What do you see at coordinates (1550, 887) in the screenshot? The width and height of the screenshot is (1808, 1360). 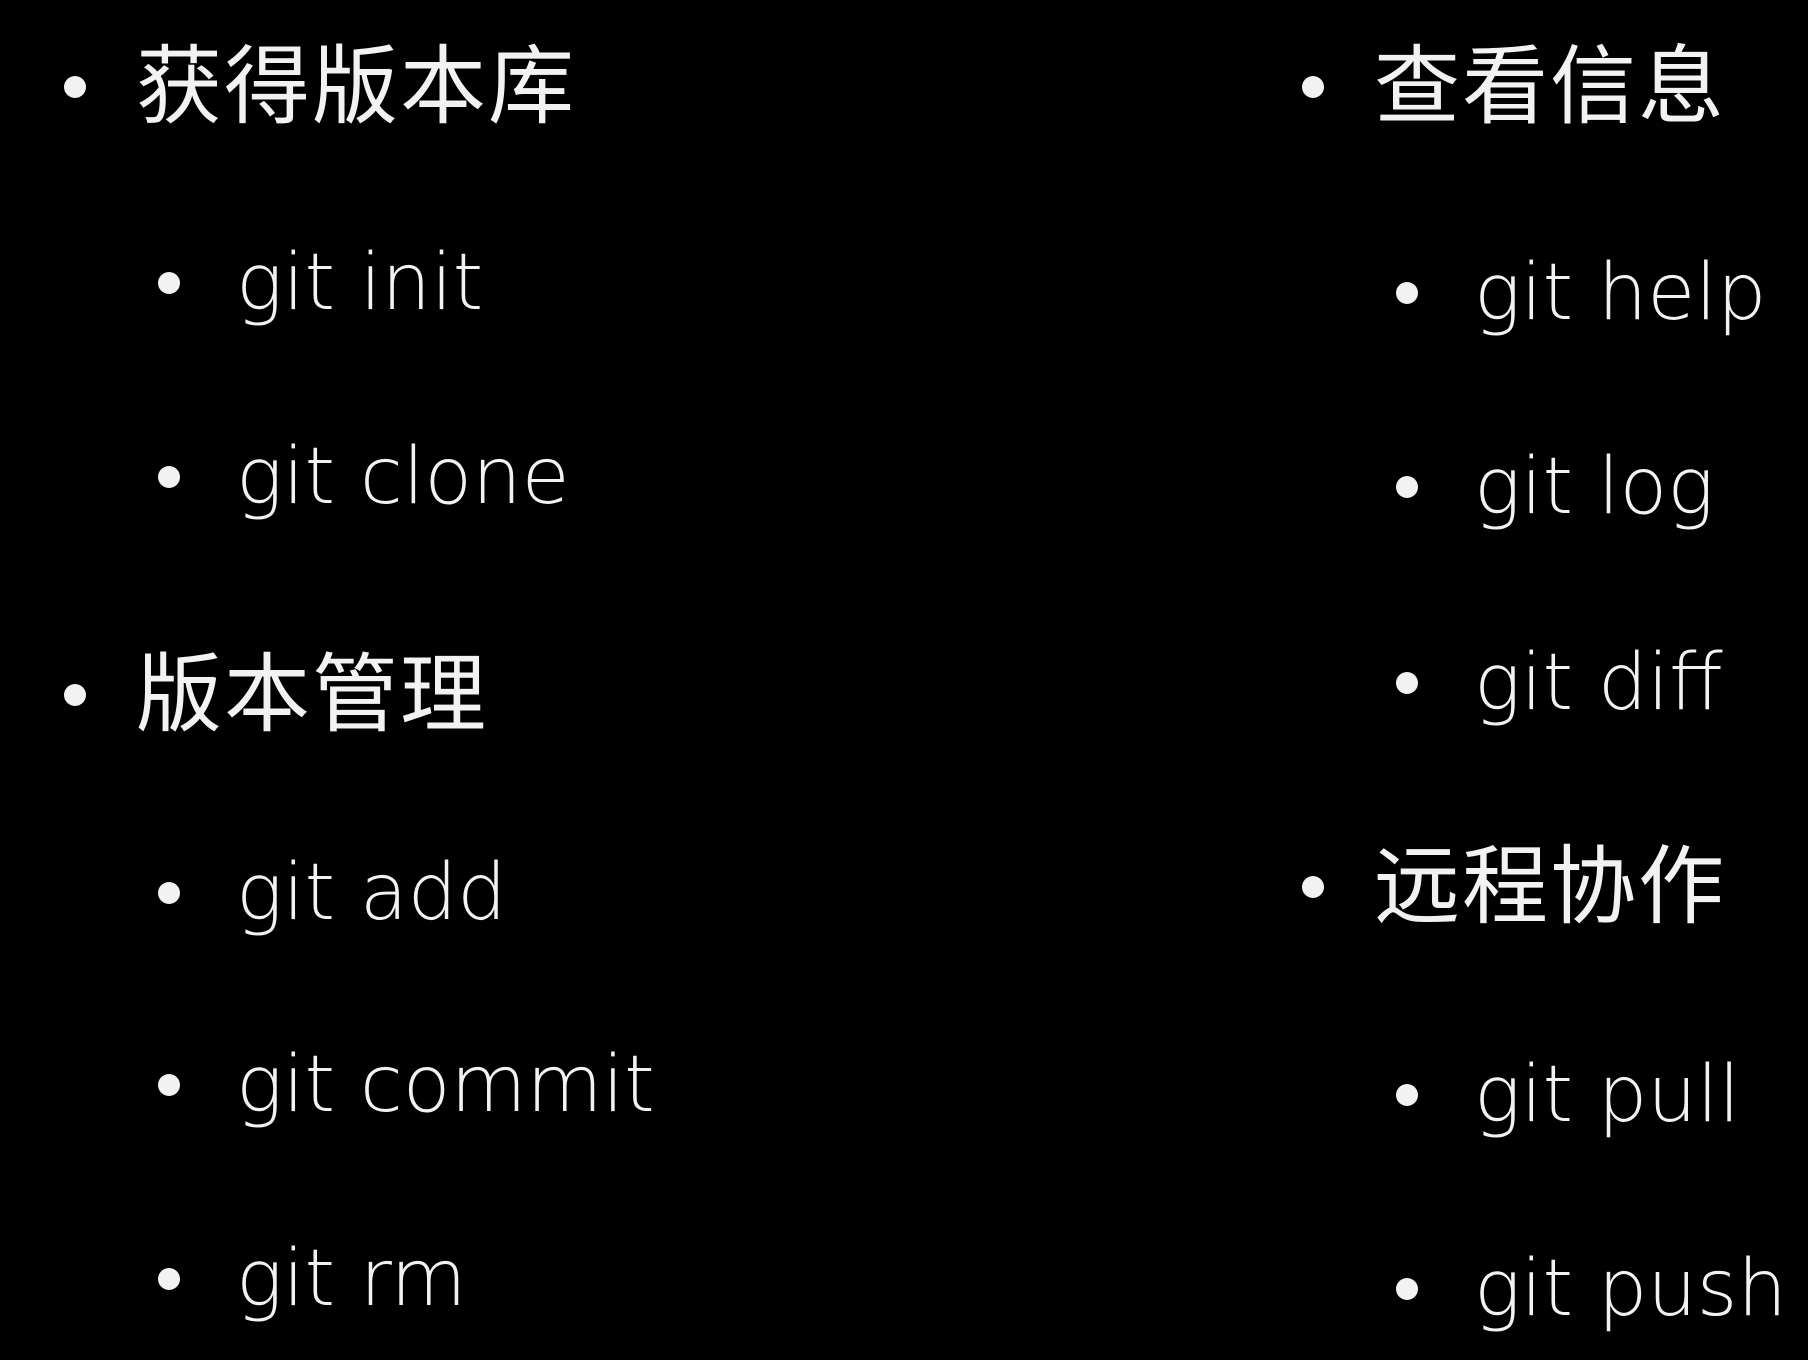 I see `section-title: 远程协作` at bounding box center [1550, 887].